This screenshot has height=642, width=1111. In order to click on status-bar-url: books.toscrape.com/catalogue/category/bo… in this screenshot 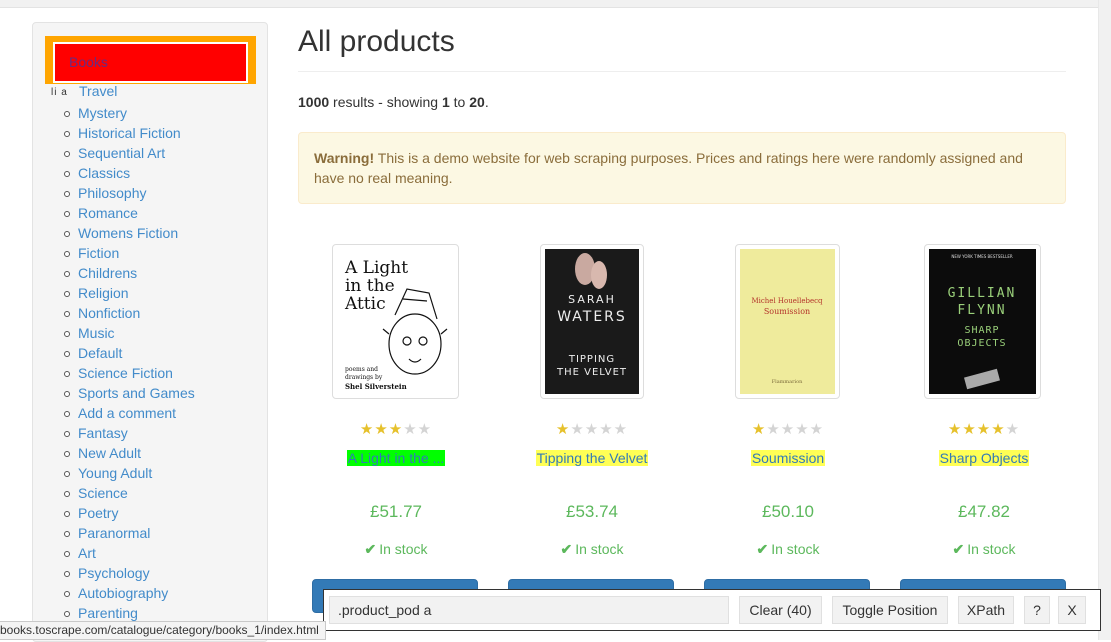, I will do `click(163, 630)`.